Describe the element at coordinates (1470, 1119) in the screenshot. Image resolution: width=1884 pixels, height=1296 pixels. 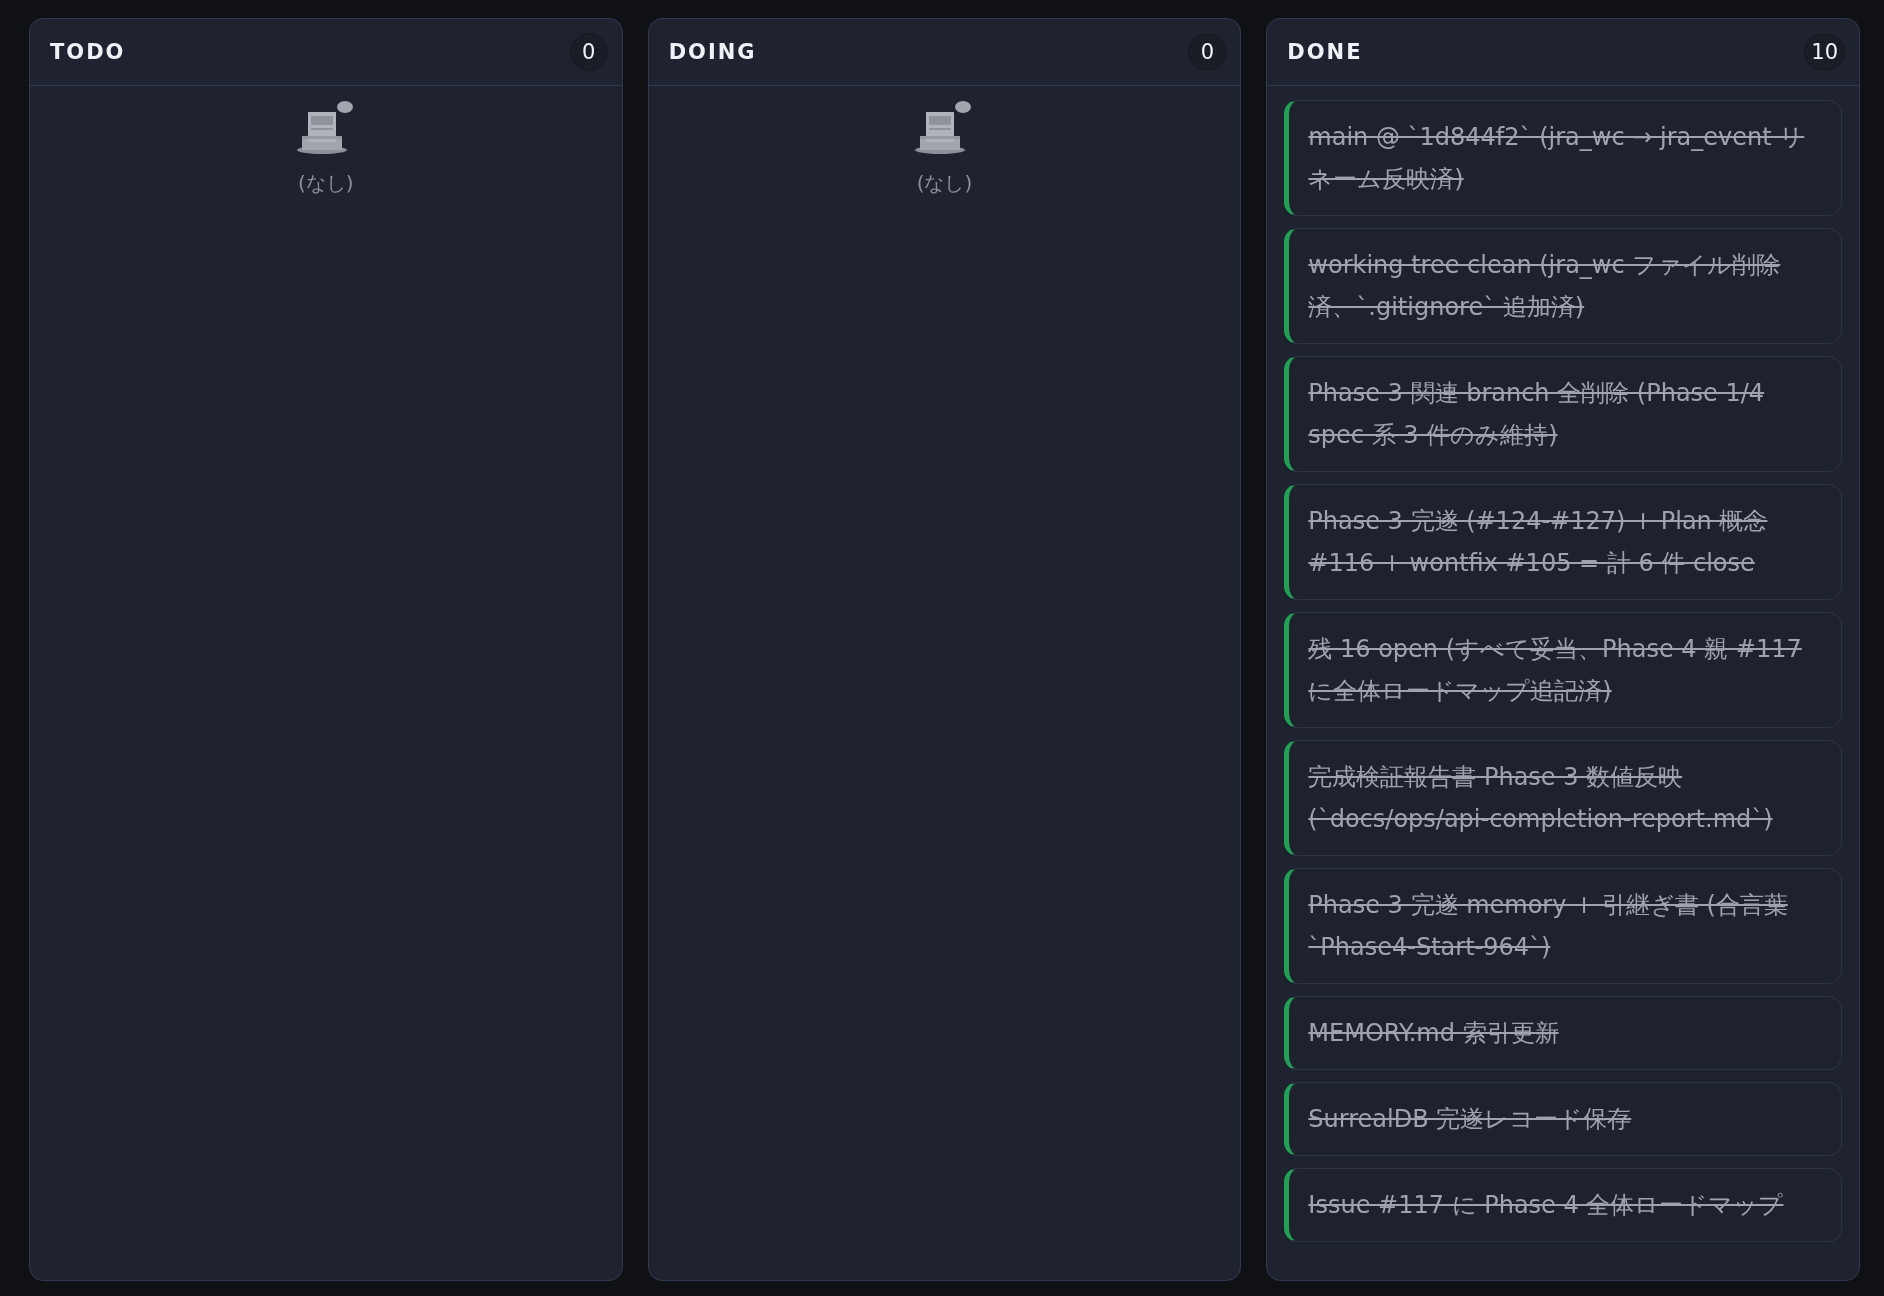
I see `task-text: SurrealDB 完遂レコード保存` at that location.